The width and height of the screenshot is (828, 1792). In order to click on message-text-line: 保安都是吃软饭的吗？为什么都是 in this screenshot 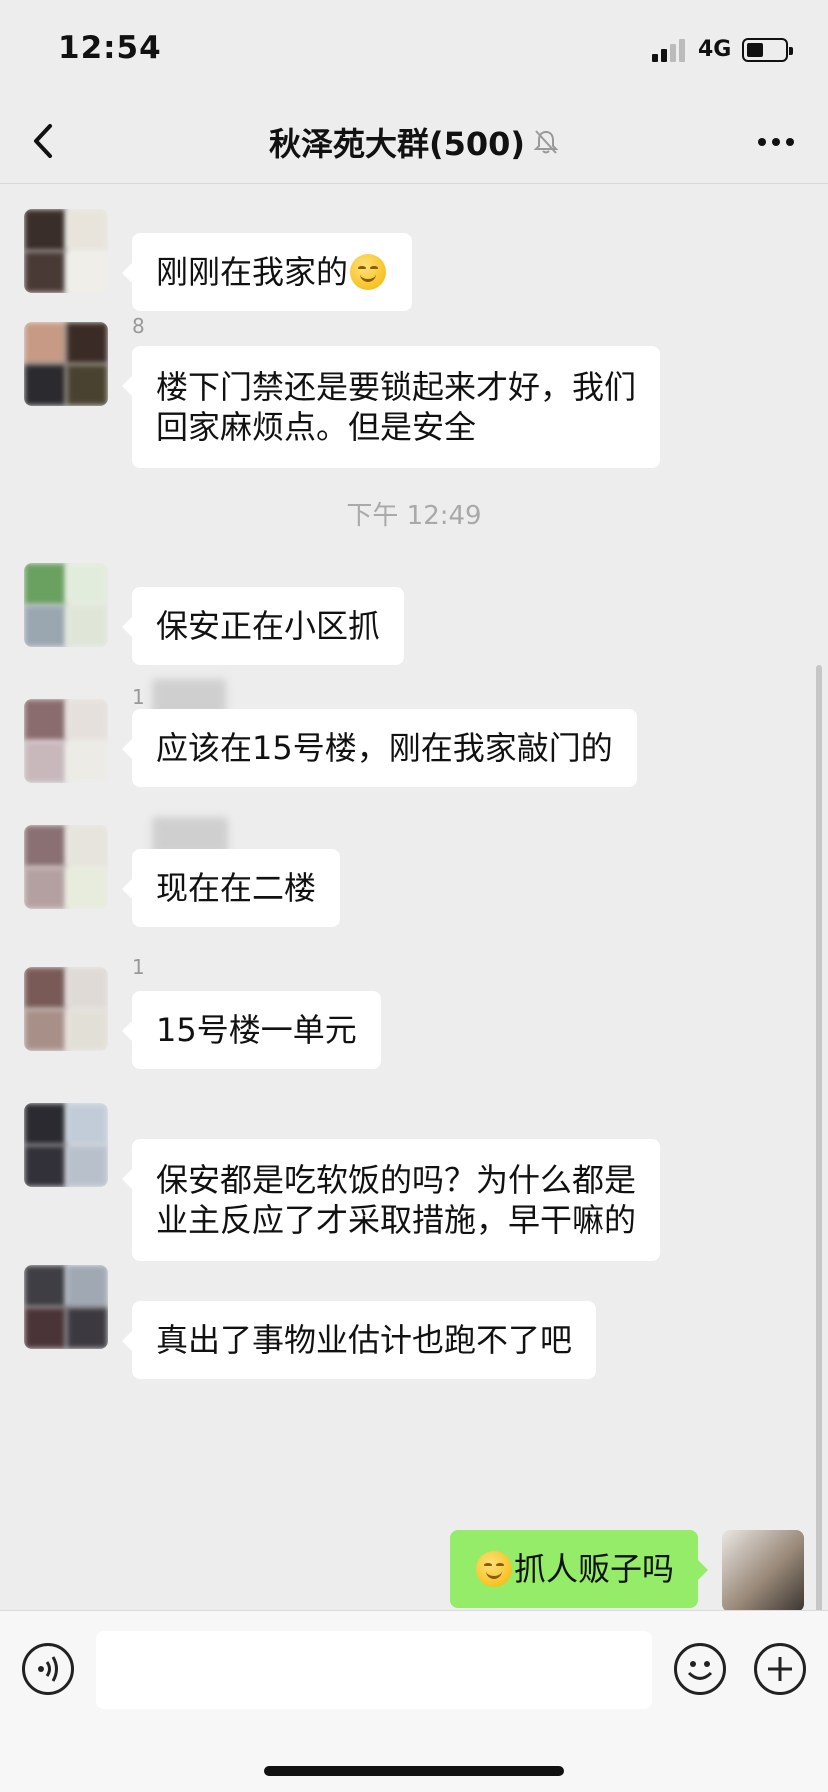, I will do `click(396, 1180)`.